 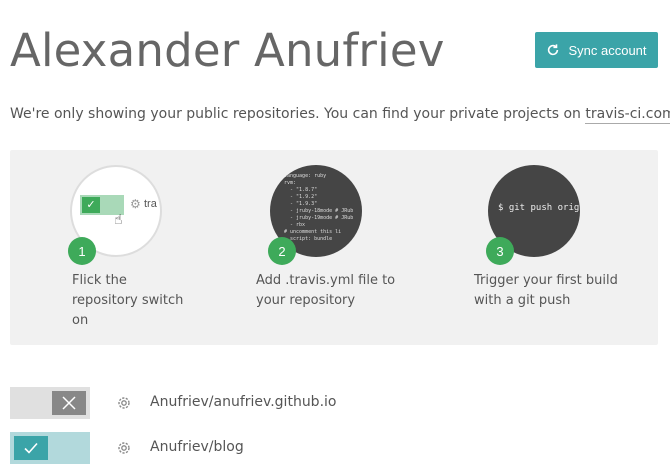 What do you see at coordinates (227, 50) in the screenshot?
I see `page-title: Alexander Anufriev` at bounding box center [227, 50].